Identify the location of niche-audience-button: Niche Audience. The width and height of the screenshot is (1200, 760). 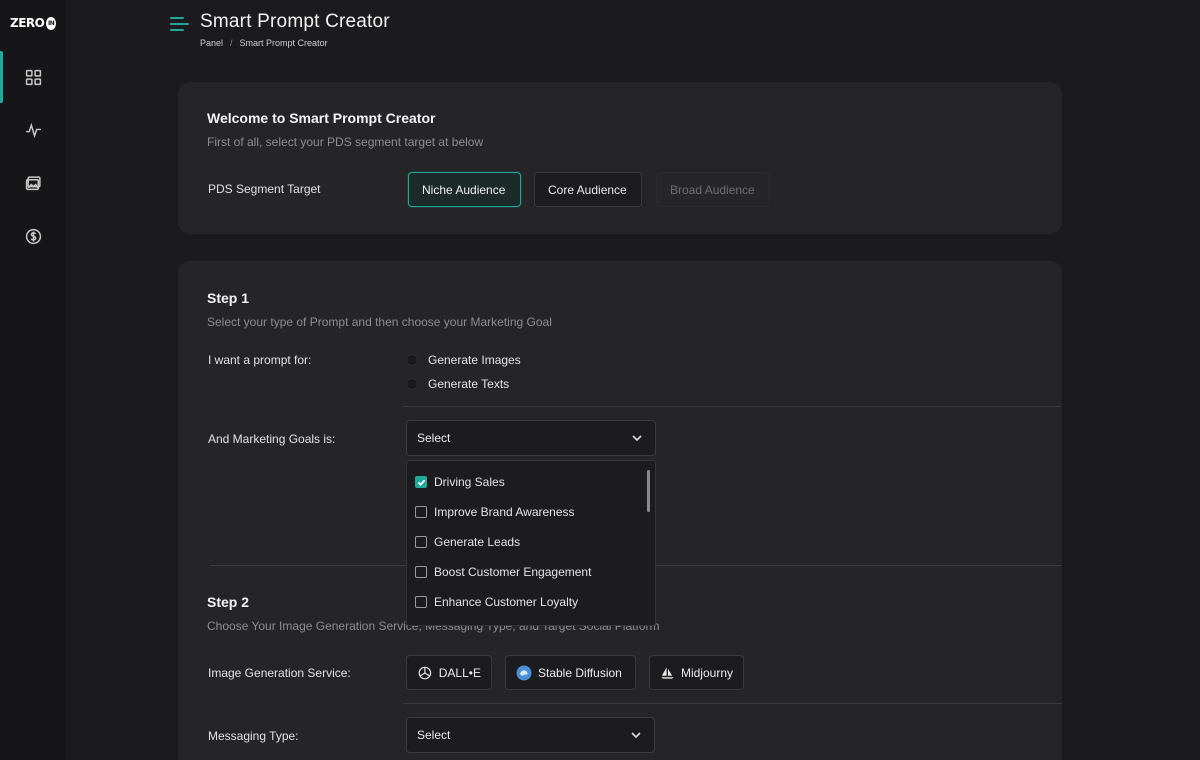
(464, 189).